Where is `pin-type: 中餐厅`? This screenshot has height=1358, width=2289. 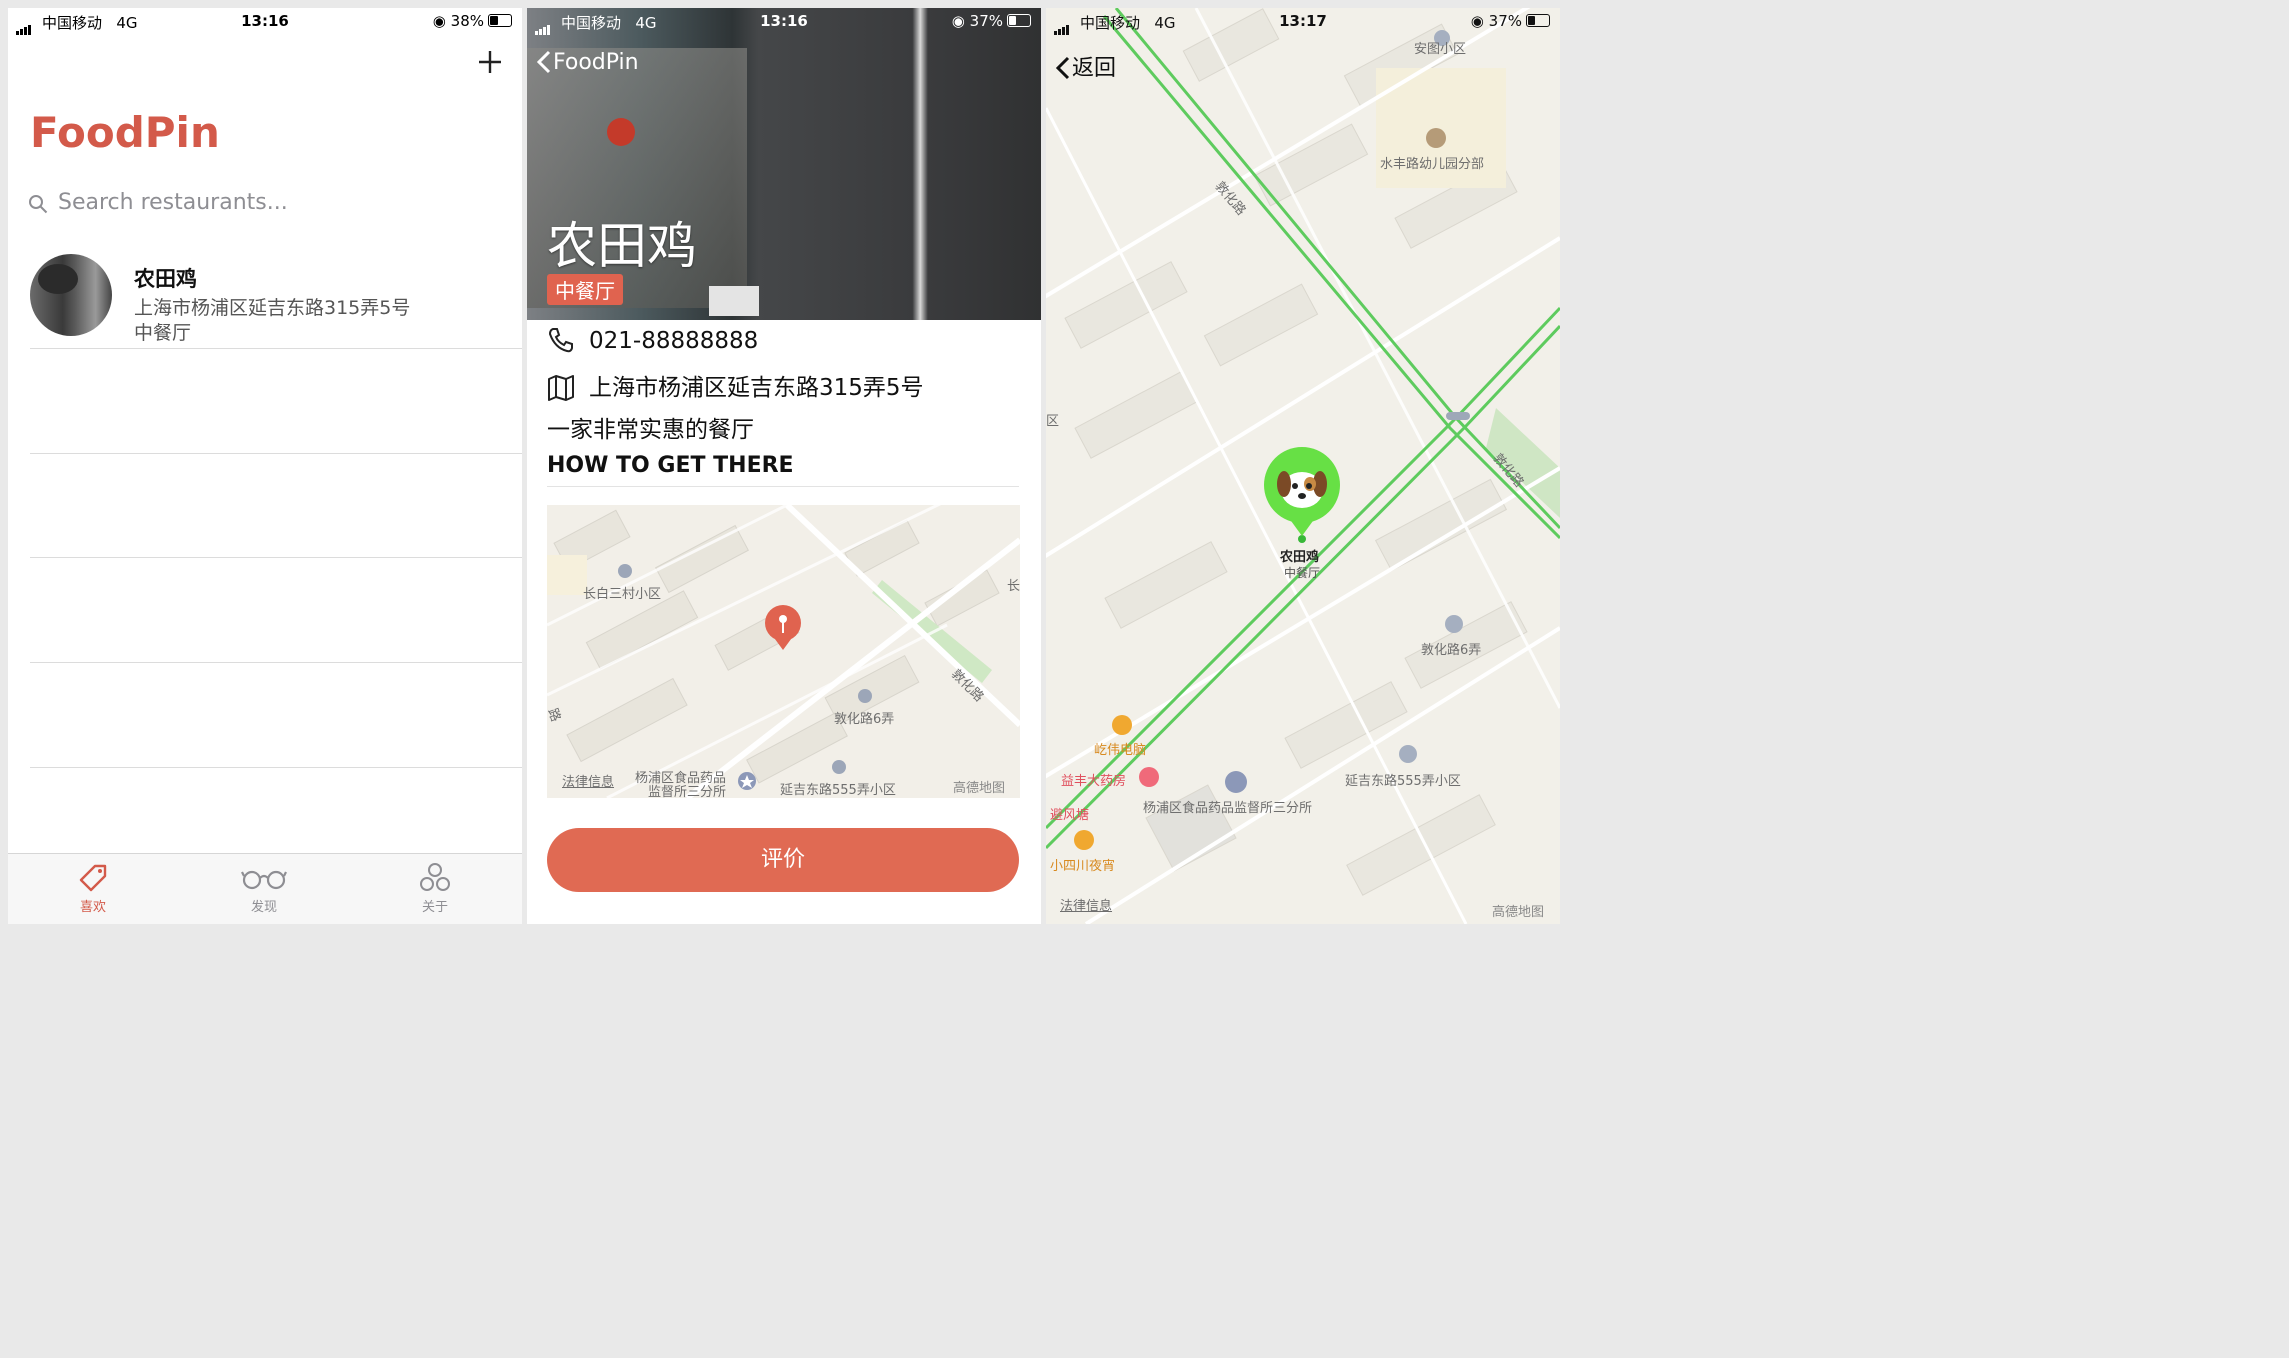
pin-type: 中餐厅 is located at coordinates (1302, 573).